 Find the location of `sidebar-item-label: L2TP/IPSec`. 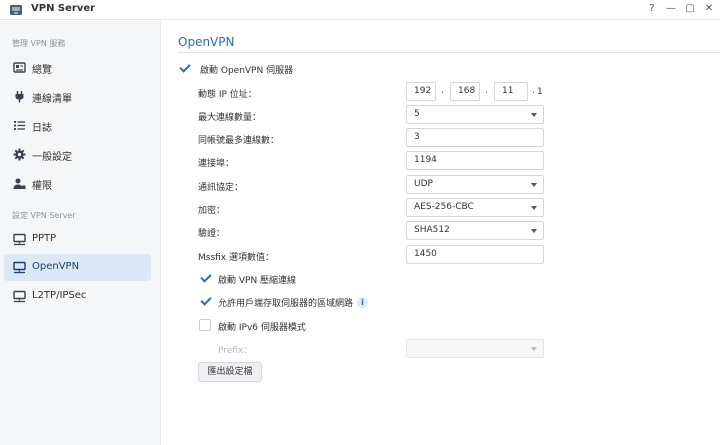

sidebar-item-label: L2TP/IPSec is located at coordinates (59, 295).